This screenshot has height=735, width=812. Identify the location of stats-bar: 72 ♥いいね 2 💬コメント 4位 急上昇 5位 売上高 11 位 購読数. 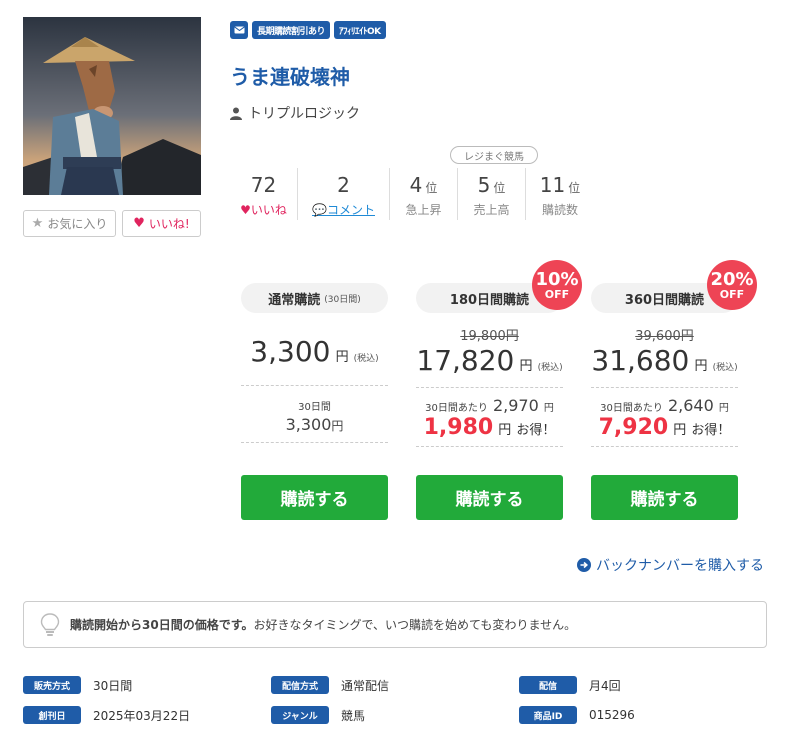
(412, 194).